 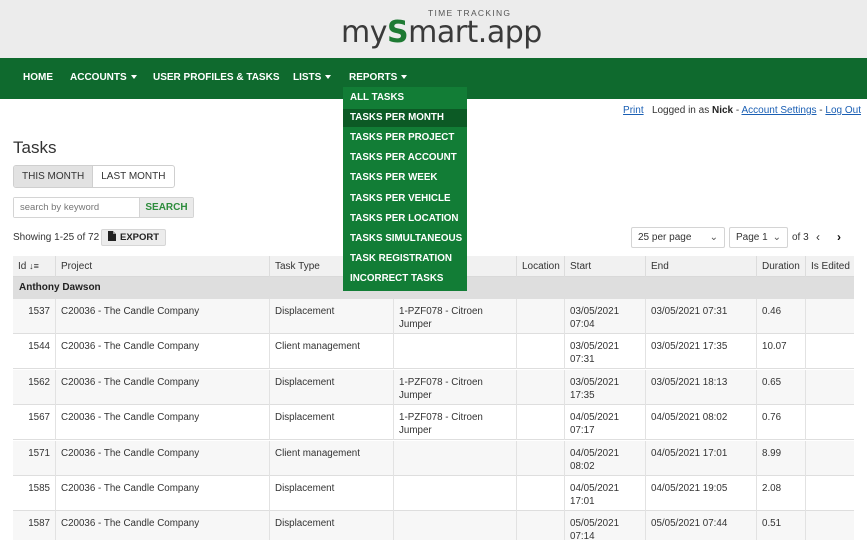 I want to click on cell-duration: 0.51, so click(x=780, y=525).